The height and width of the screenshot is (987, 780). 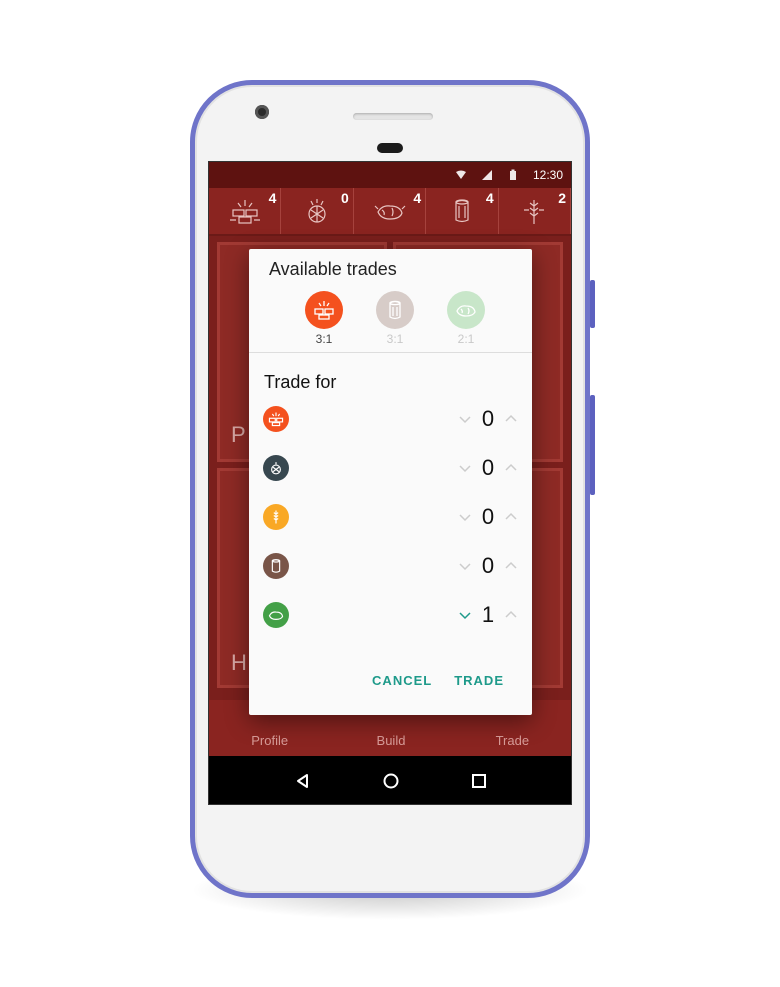 What do you see at coordinates (390, 615) in the screenshot?
I see `trade-row-sheep: 1` at bounding box center [390, 615].